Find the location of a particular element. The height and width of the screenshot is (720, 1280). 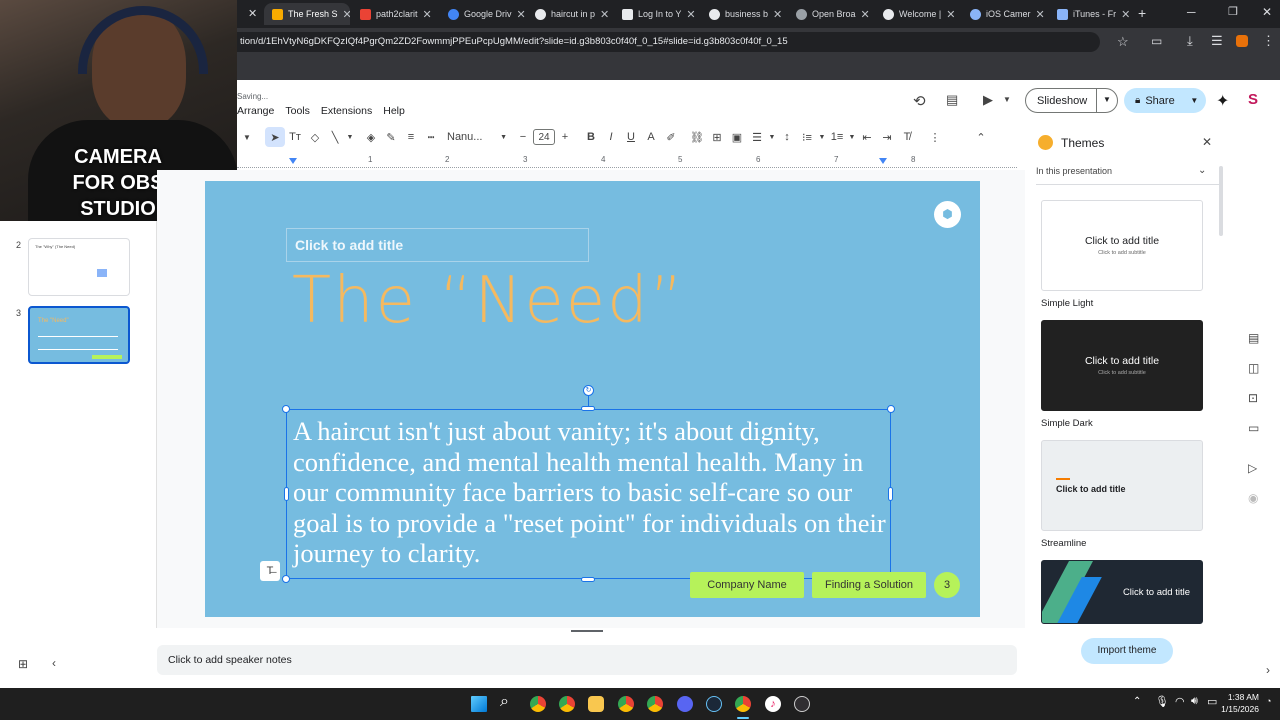

decrease-font-size-icon: − is located at coordinates (523, 137).